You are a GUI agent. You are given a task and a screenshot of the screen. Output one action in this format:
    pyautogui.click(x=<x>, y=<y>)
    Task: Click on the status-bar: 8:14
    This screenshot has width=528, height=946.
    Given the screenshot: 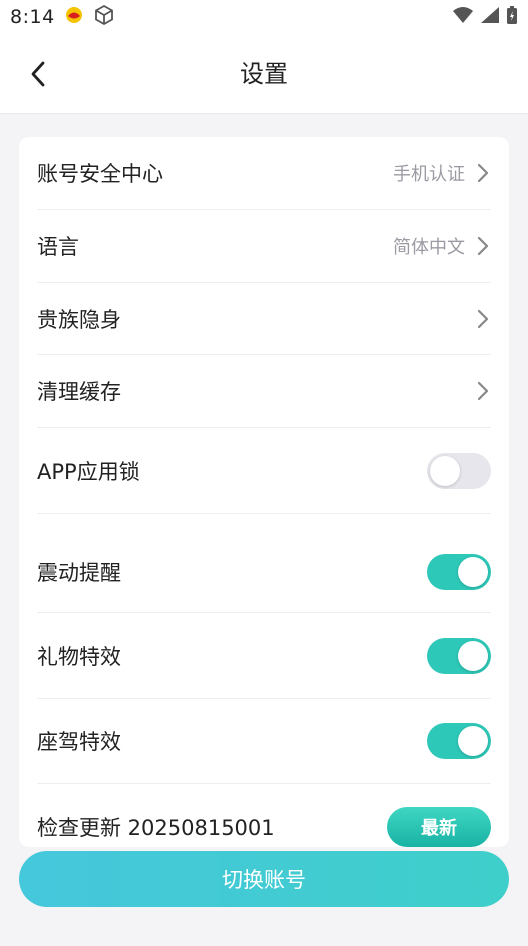 What is the action you would take?
    pyautogui.click(x=264, y=17)
    